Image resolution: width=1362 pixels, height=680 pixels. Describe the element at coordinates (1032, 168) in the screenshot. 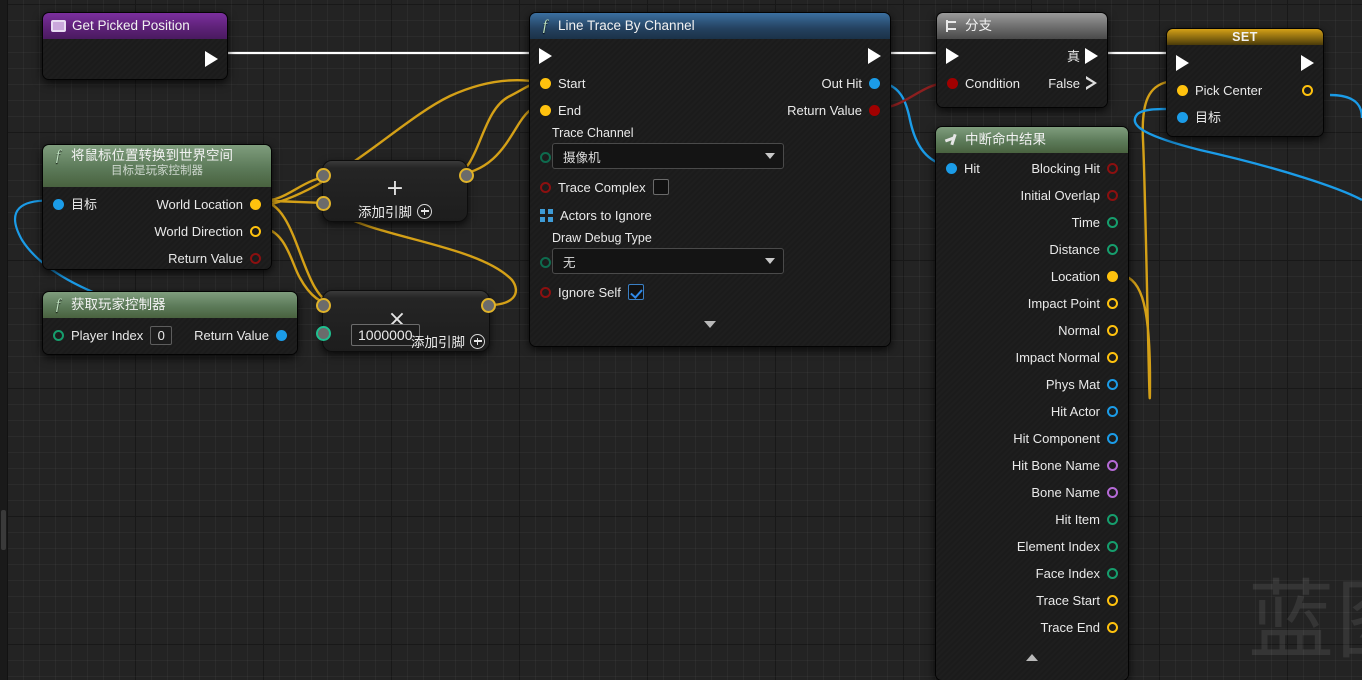

I see `pin-row-hit: Hit Blocking Hit` at that location.